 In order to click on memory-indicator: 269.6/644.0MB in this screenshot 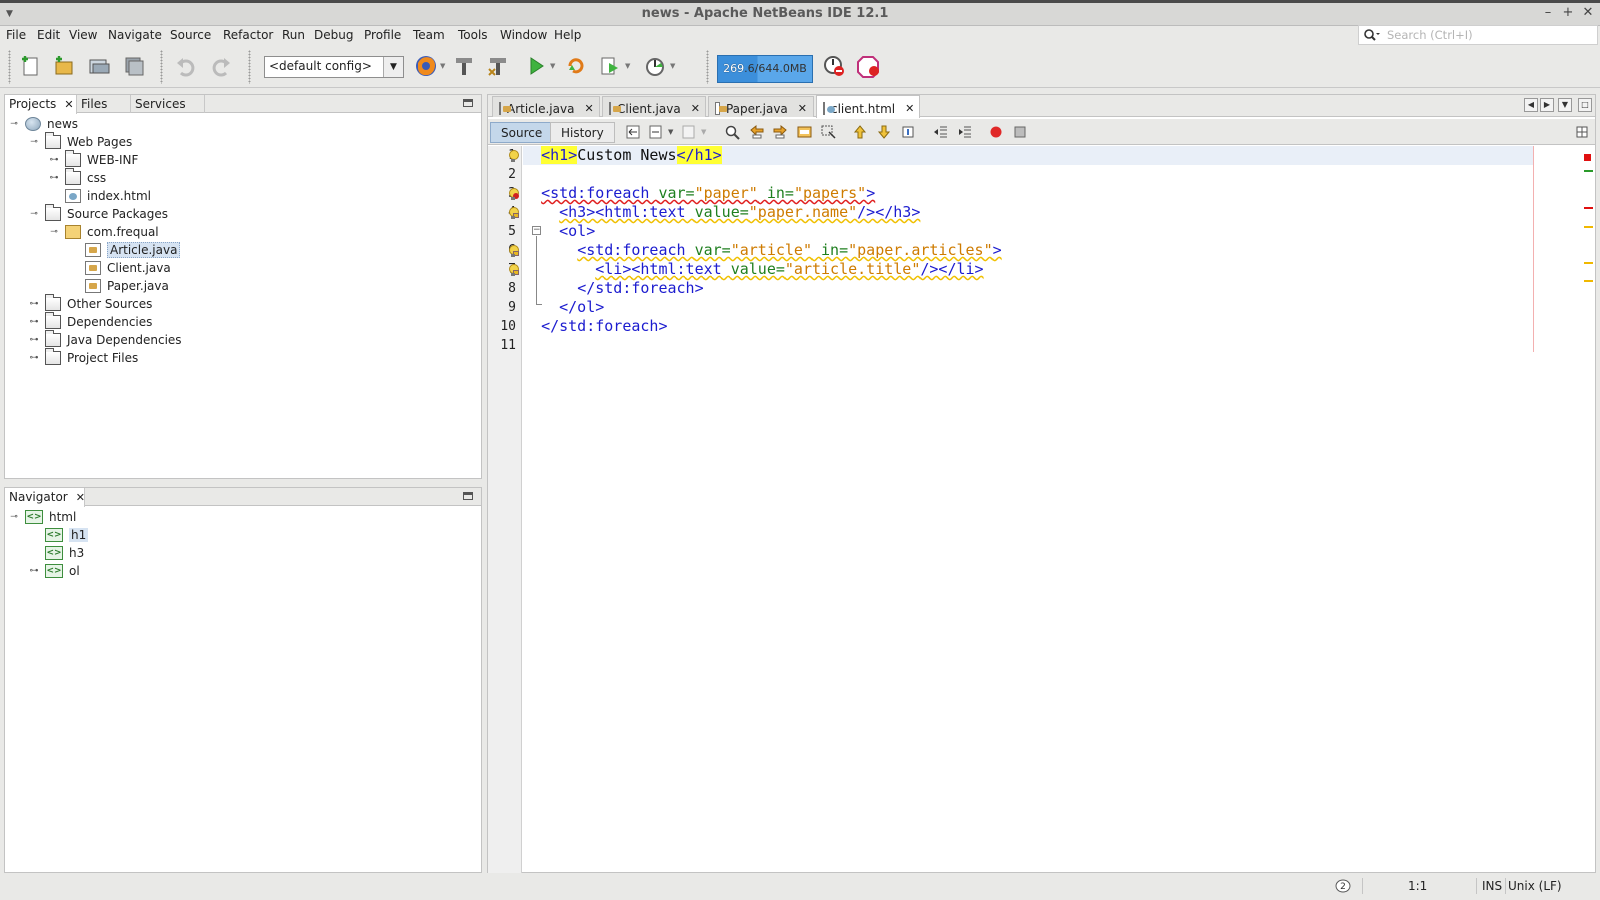, I will do `click(765, 69)`.